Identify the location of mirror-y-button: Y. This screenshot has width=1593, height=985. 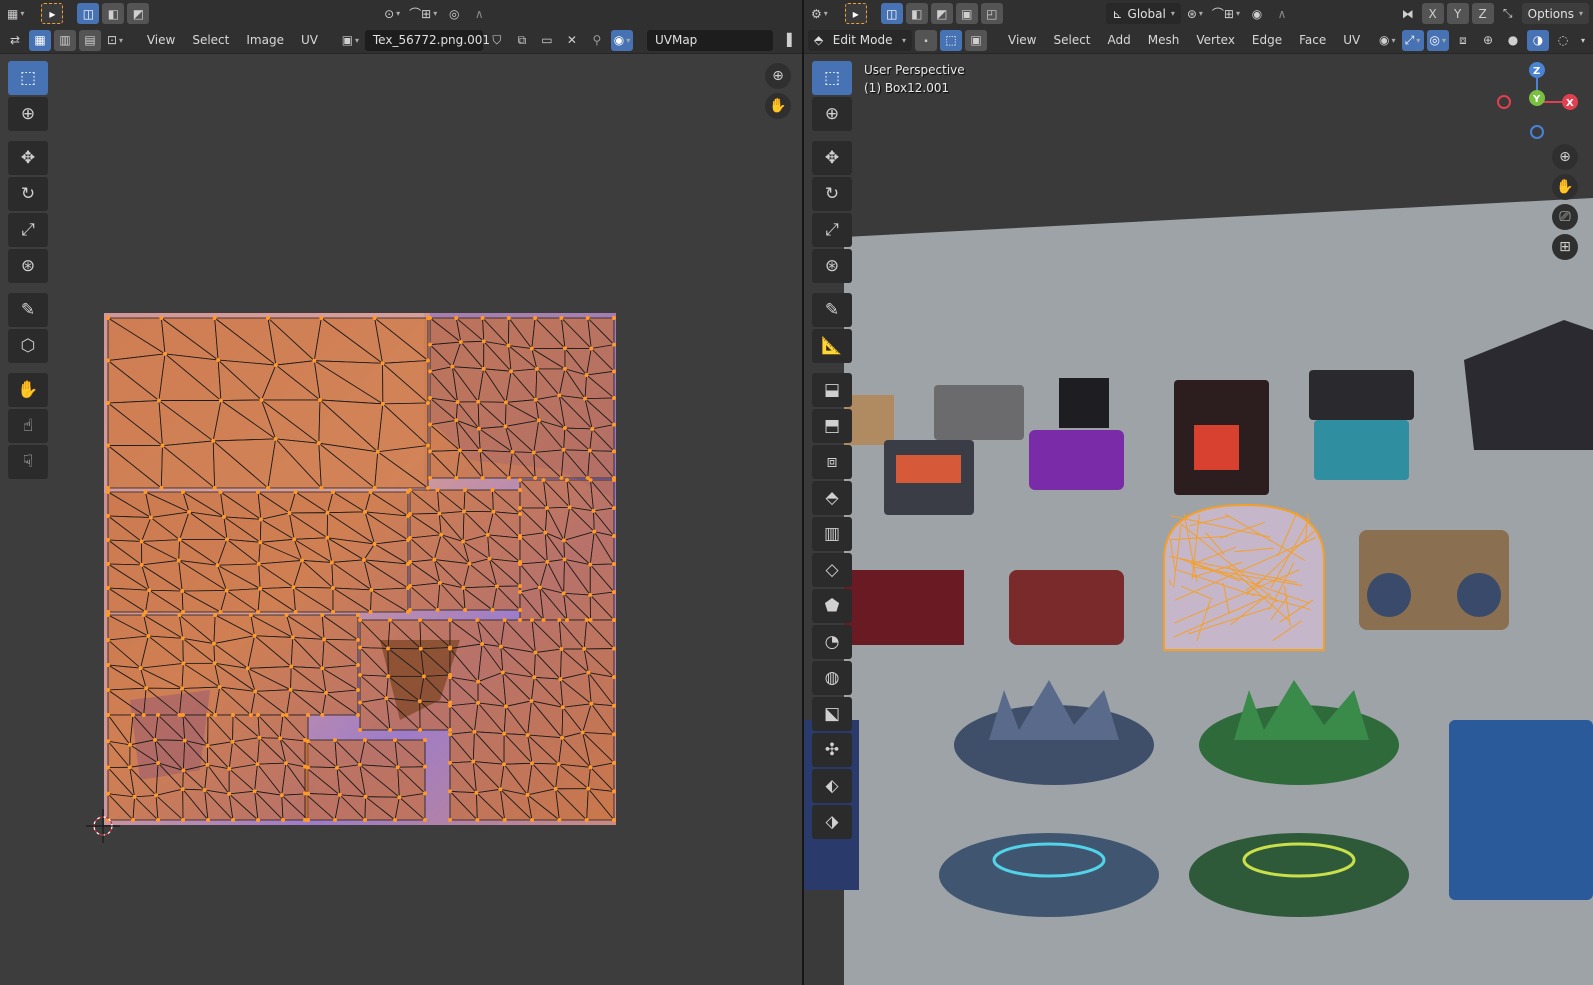
(1457, 13).